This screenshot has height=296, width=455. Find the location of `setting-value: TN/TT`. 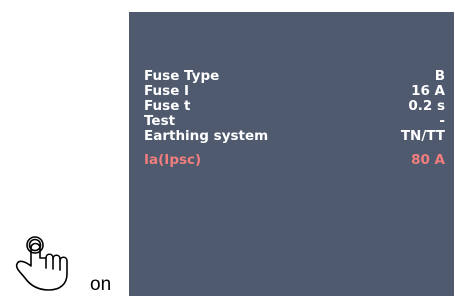

setting-value: TN/TT is located at coordinates (422, 135).